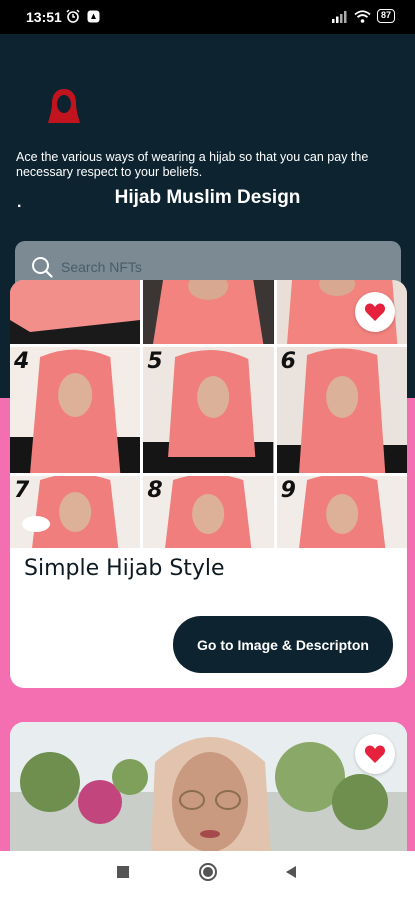 The height and width of the screenshot is (900, 415). Describe the element at coordinates (22, 361) in the screenshot. I see `step-number: 4` at that location.